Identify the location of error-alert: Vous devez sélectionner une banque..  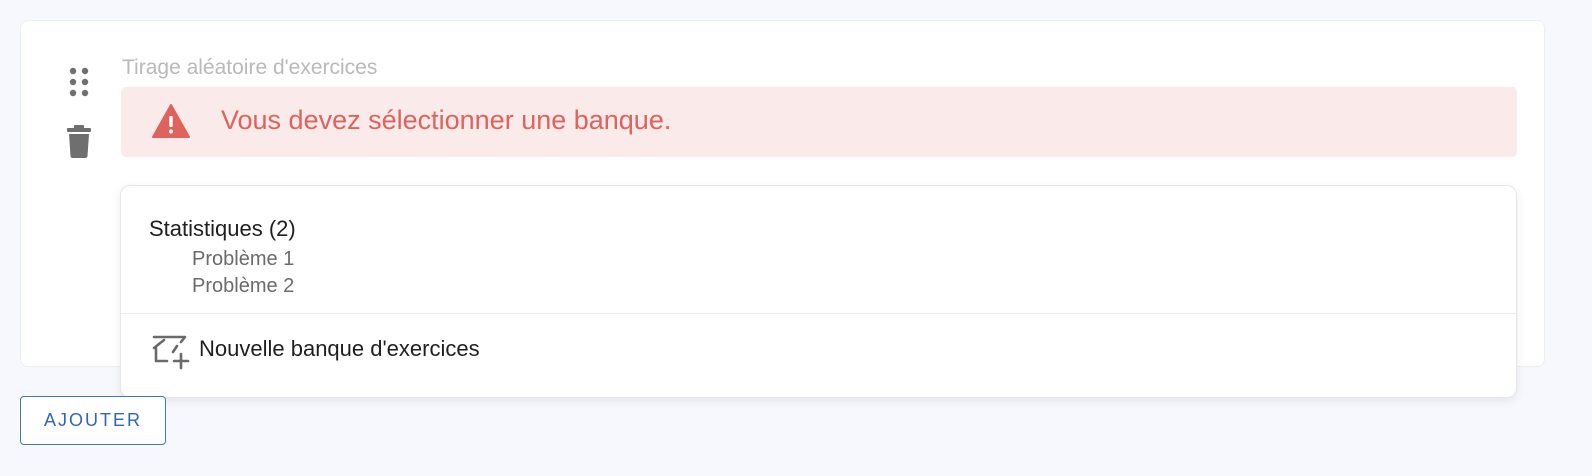
(819, 122).